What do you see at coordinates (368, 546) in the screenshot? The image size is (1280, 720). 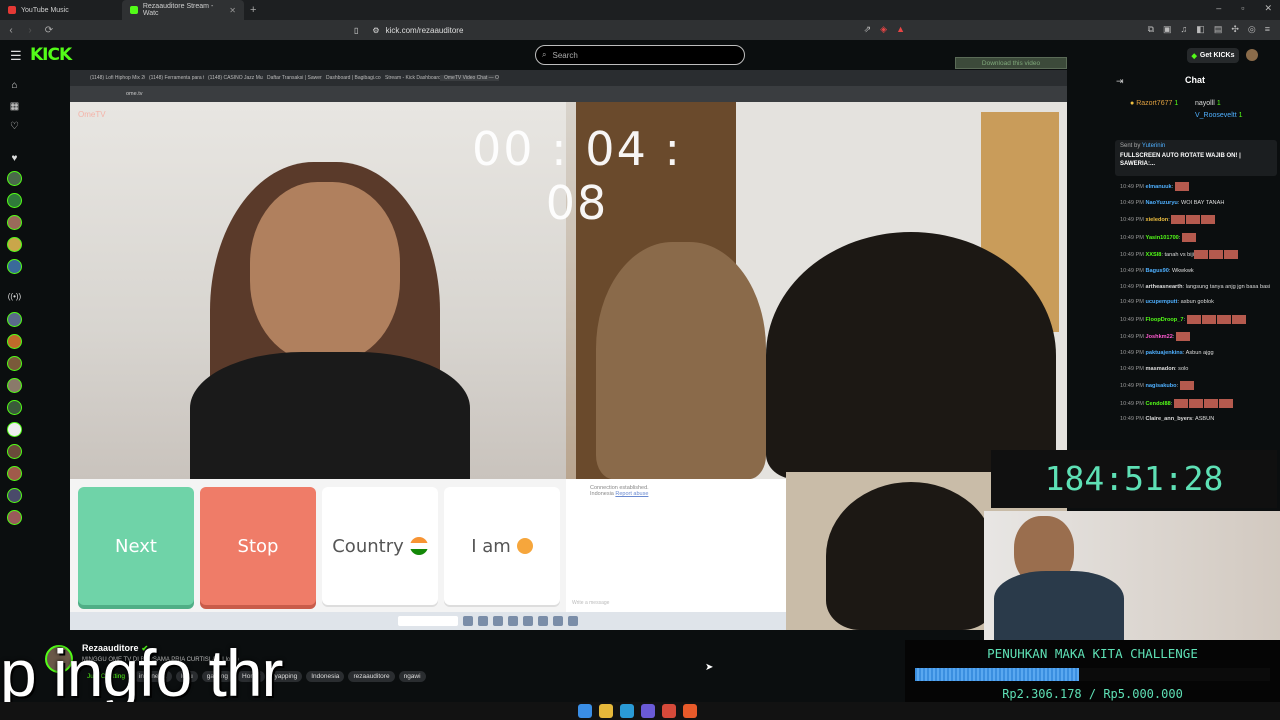 I see `country-label: Country` at bounding box center [368, 546].